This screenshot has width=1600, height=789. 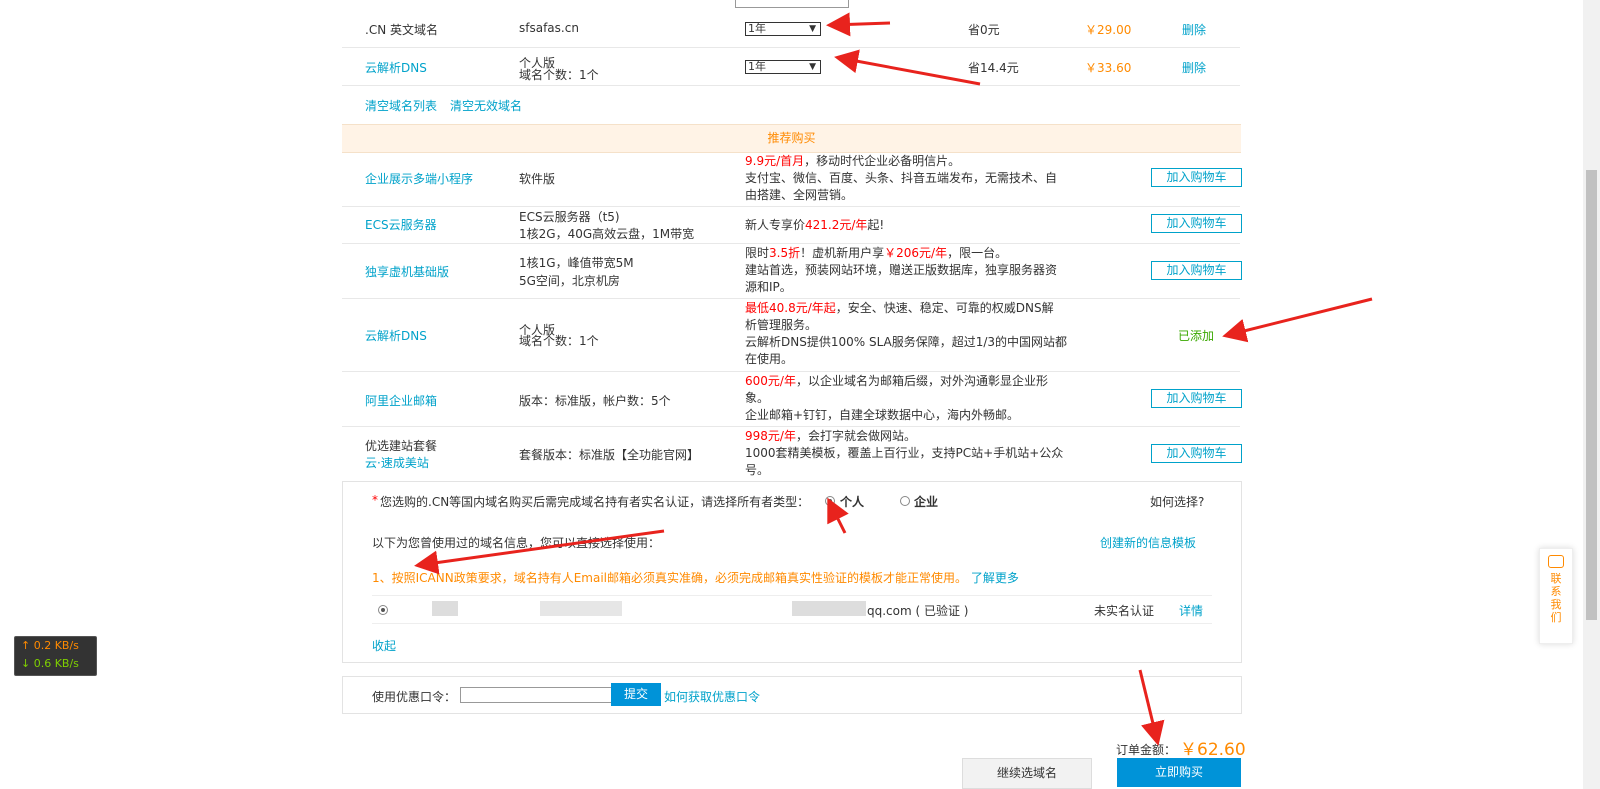 What do you see at coordinates (977, 253) in the screenshot?
I see `desc-text: ，限一台。` at bounding box center [977, 253].